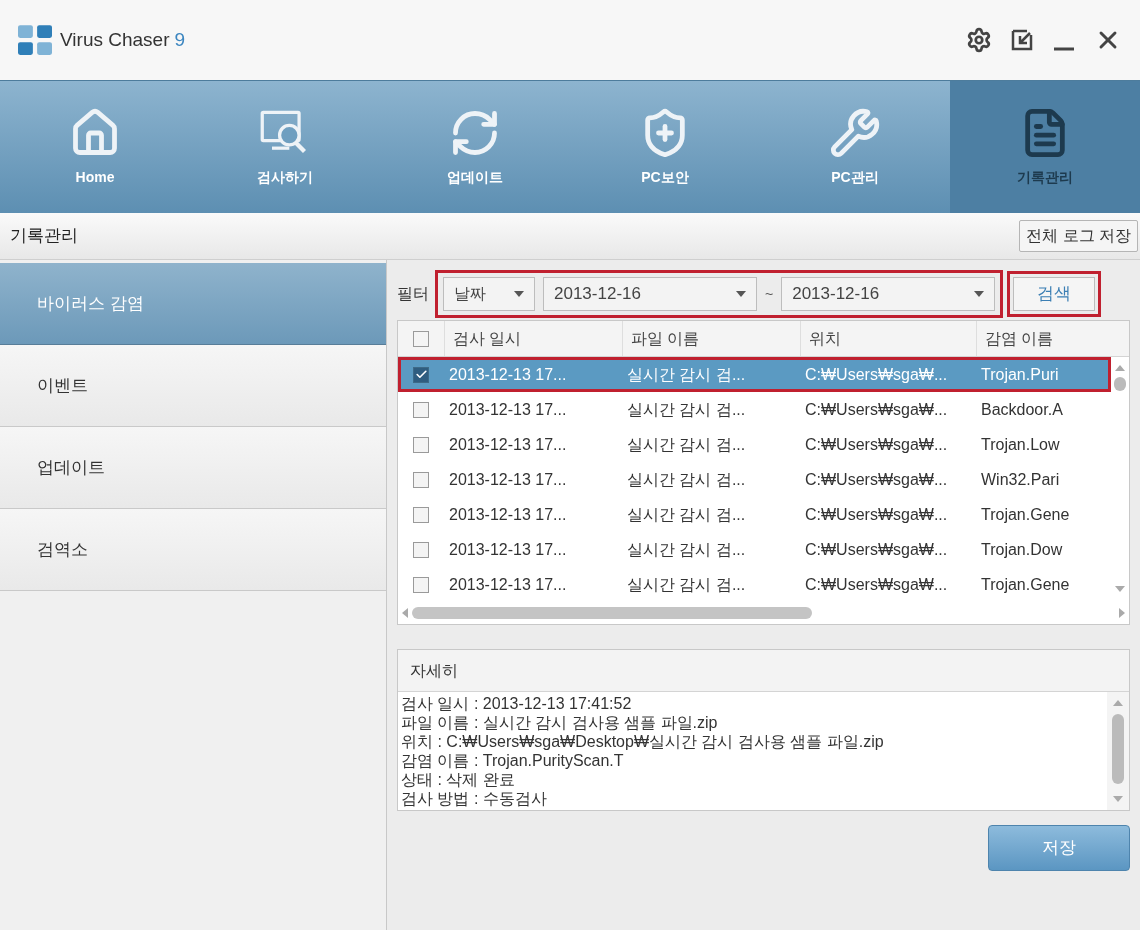 Image resolution: width=1140 pixels, height=930 pixels. I want to click on detail-line: 상태 : 삭제 완료, so click(458, 779).